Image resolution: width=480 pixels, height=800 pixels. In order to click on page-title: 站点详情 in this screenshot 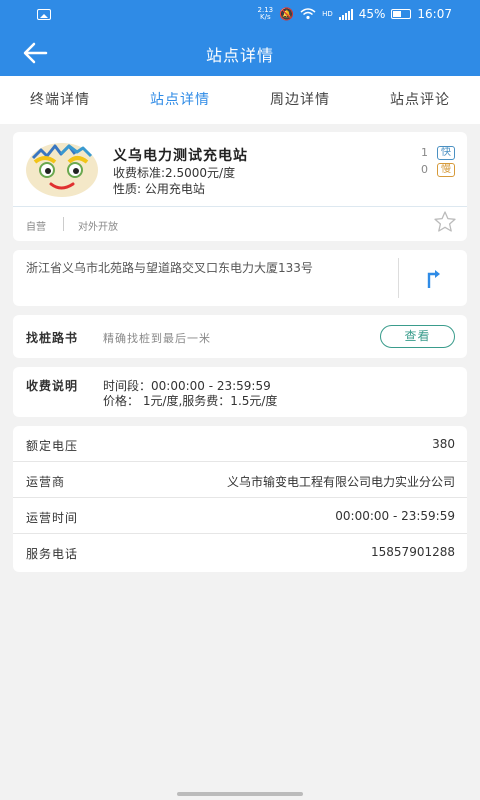, I will do `click(239, 55)`.